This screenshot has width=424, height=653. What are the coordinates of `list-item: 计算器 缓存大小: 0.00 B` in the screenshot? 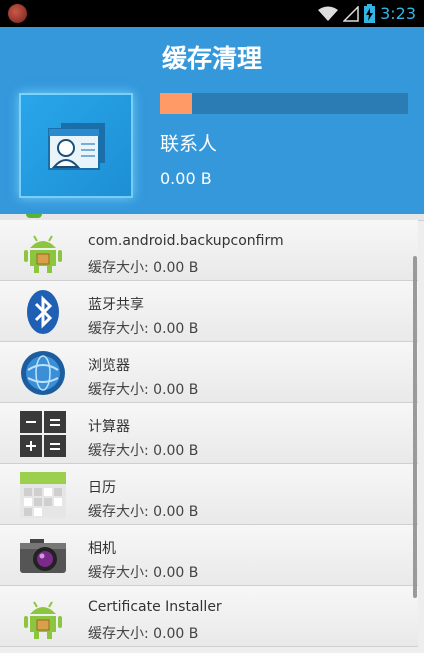 It's located at (209, 433).